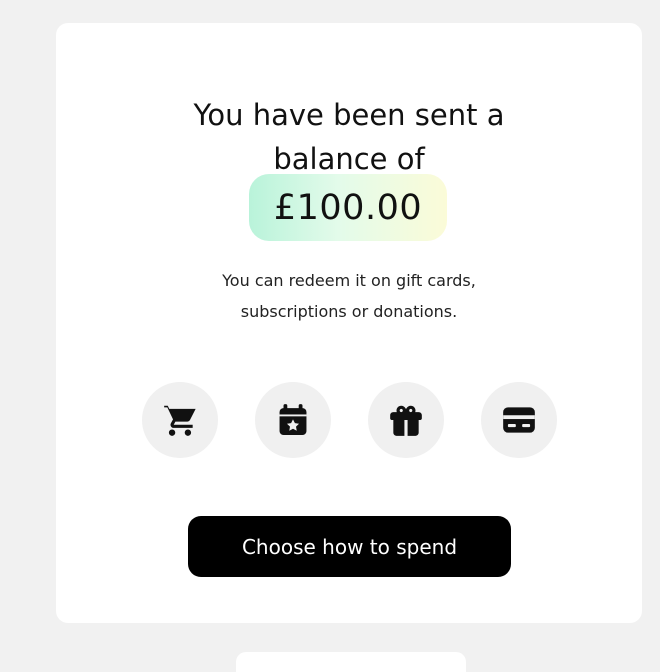 Image resolution: width=660 pixels, height=672 pixels. I want to click on spend-options, so click(349, 420).